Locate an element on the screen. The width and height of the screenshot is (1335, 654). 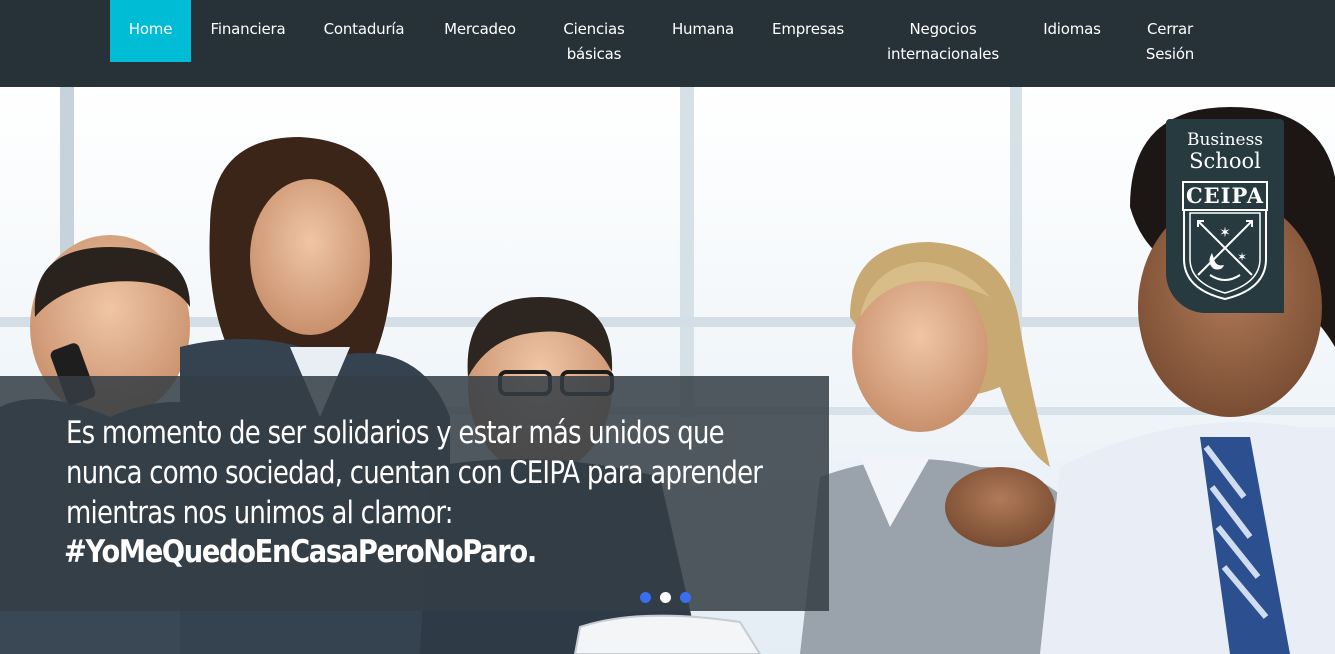
nav-item-ciencias-basicas: Ciencias básicas is located at coordinates (594, 31).